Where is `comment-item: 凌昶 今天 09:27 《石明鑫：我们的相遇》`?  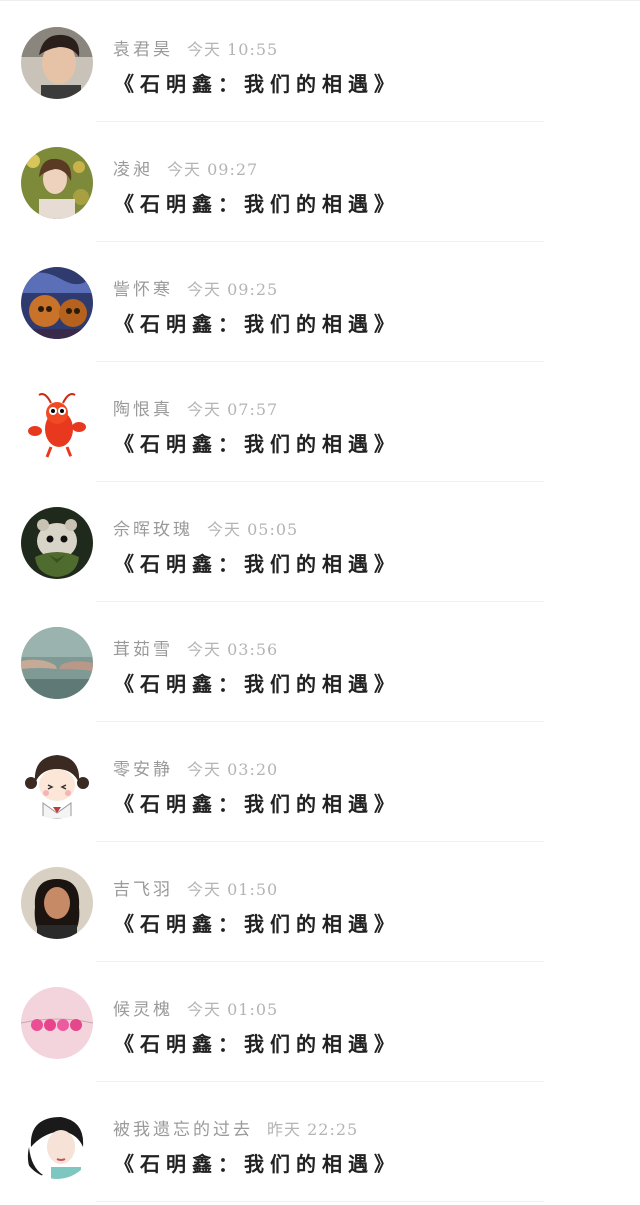 comment-item: 凌昶 今天 09:27 《石明鑫：我们的相遇》 is located at coordinates (320, 182).